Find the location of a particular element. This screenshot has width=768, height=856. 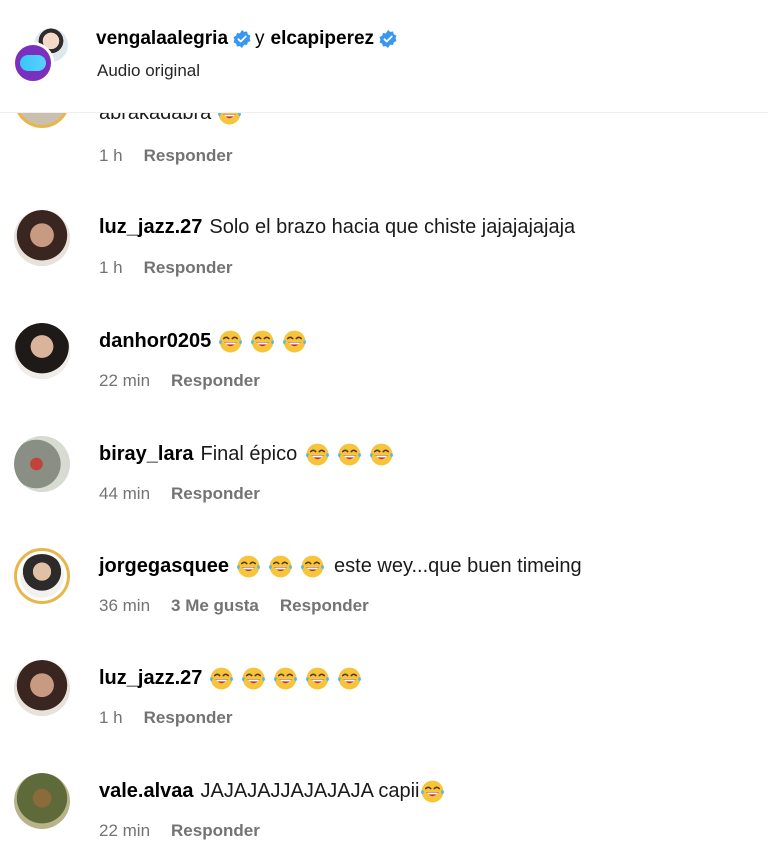

separator-text: y is located at coordinates (260, 38).